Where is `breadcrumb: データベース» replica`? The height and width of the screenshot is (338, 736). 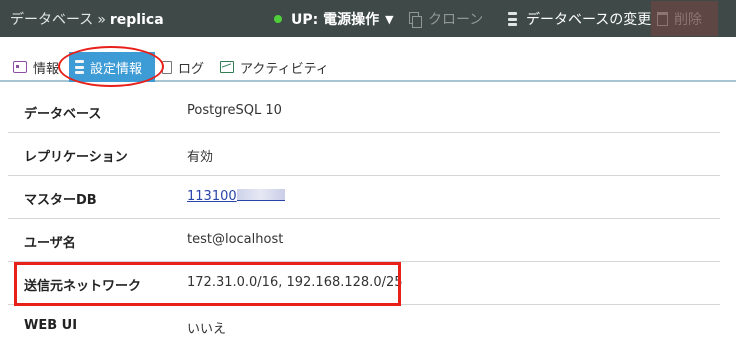 breadcrumb: データベース» replica is located at coordinates (87, 19).